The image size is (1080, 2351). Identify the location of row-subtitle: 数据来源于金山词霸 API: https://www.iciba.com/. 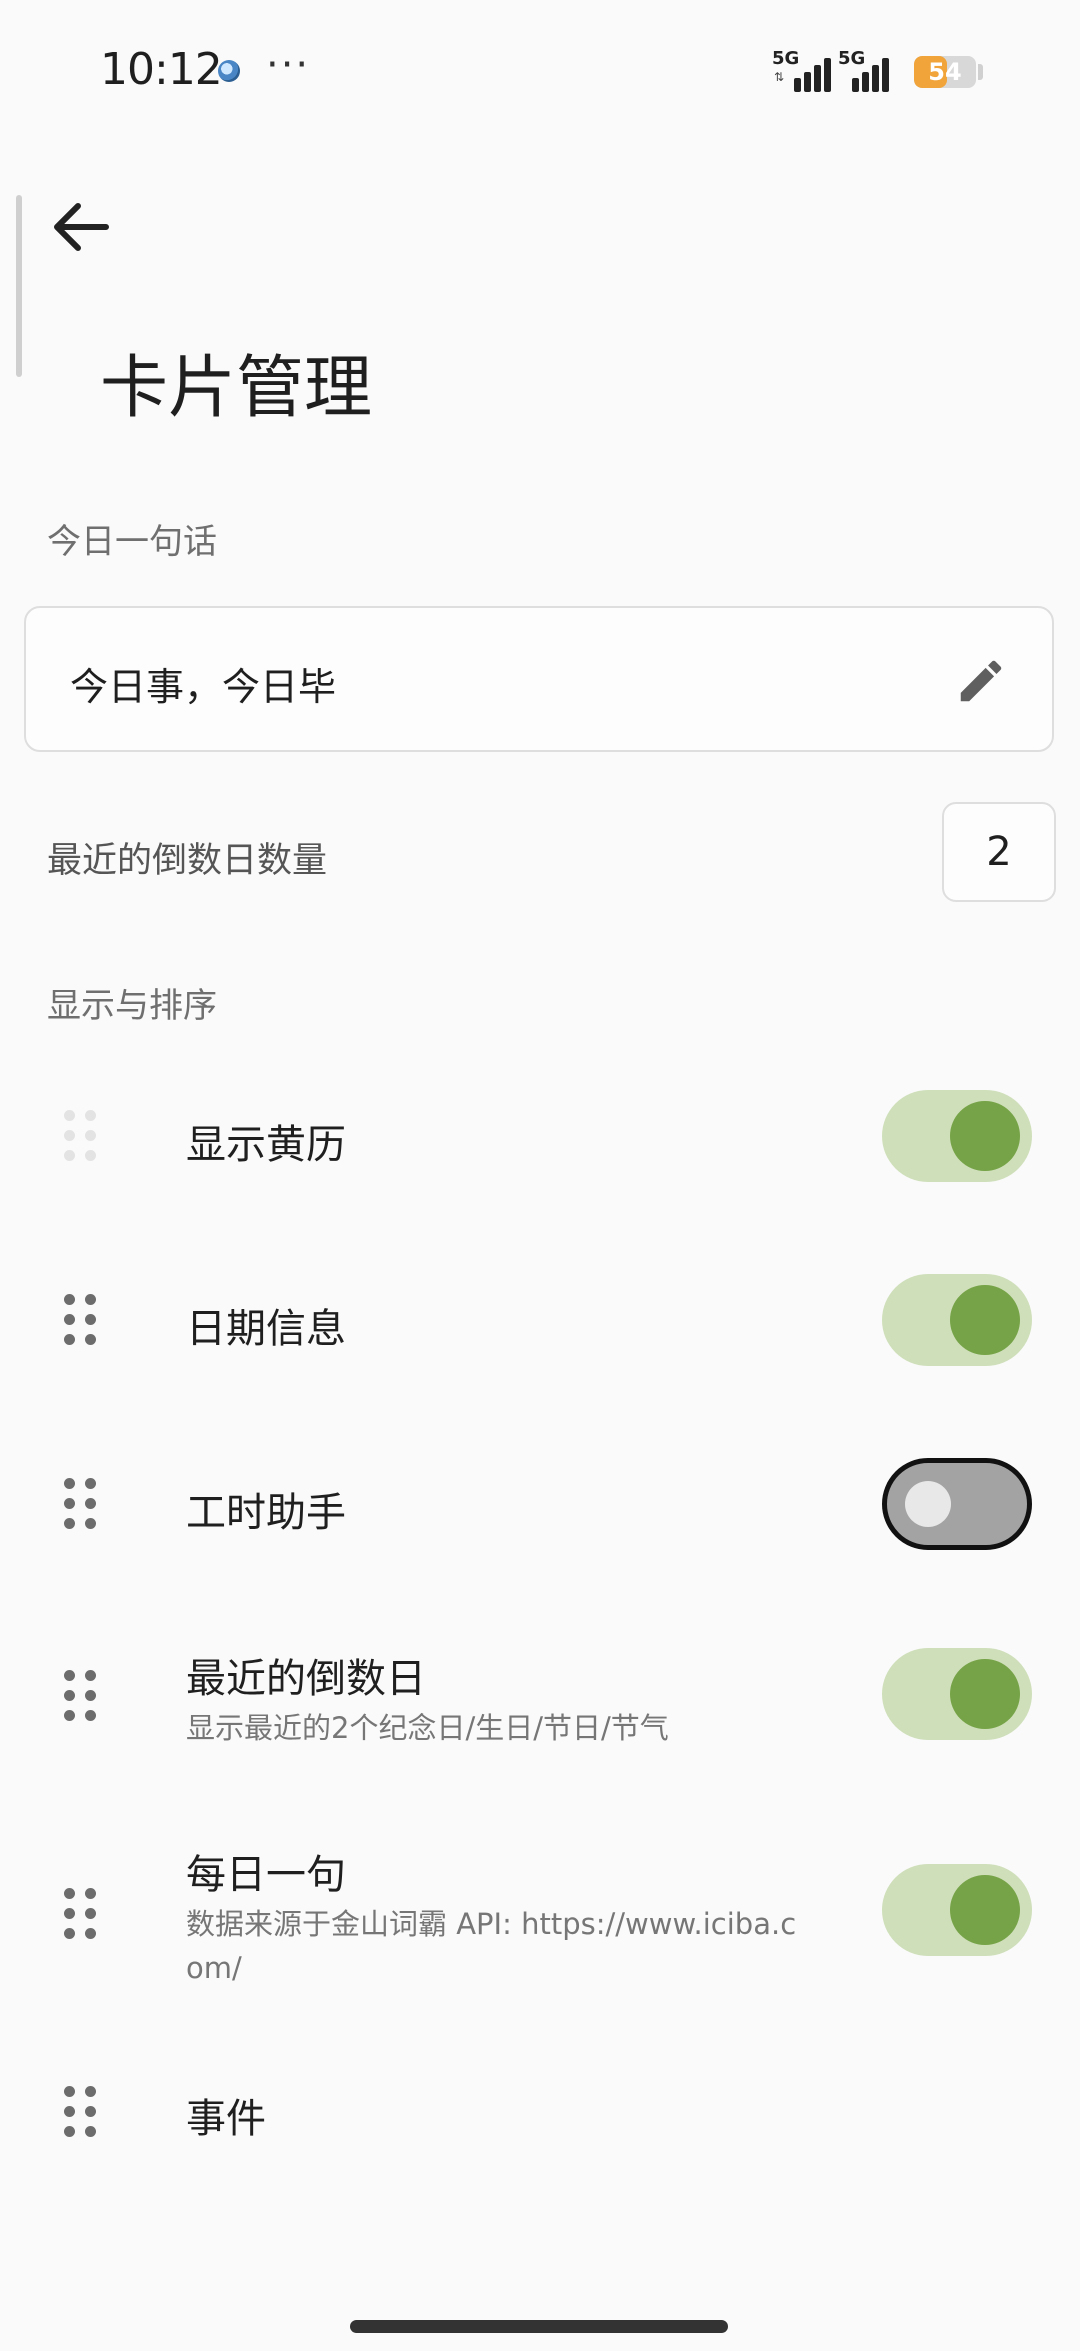
(491, 1946).